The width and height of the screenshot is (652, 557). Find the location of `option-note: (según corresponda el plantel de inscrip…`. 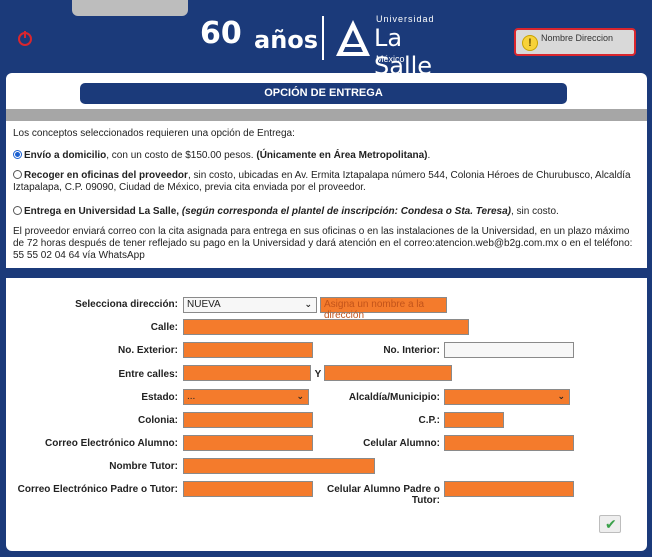

option-note: (según corresponda el plantel de inscrip… is located at coordinates (346, 211).